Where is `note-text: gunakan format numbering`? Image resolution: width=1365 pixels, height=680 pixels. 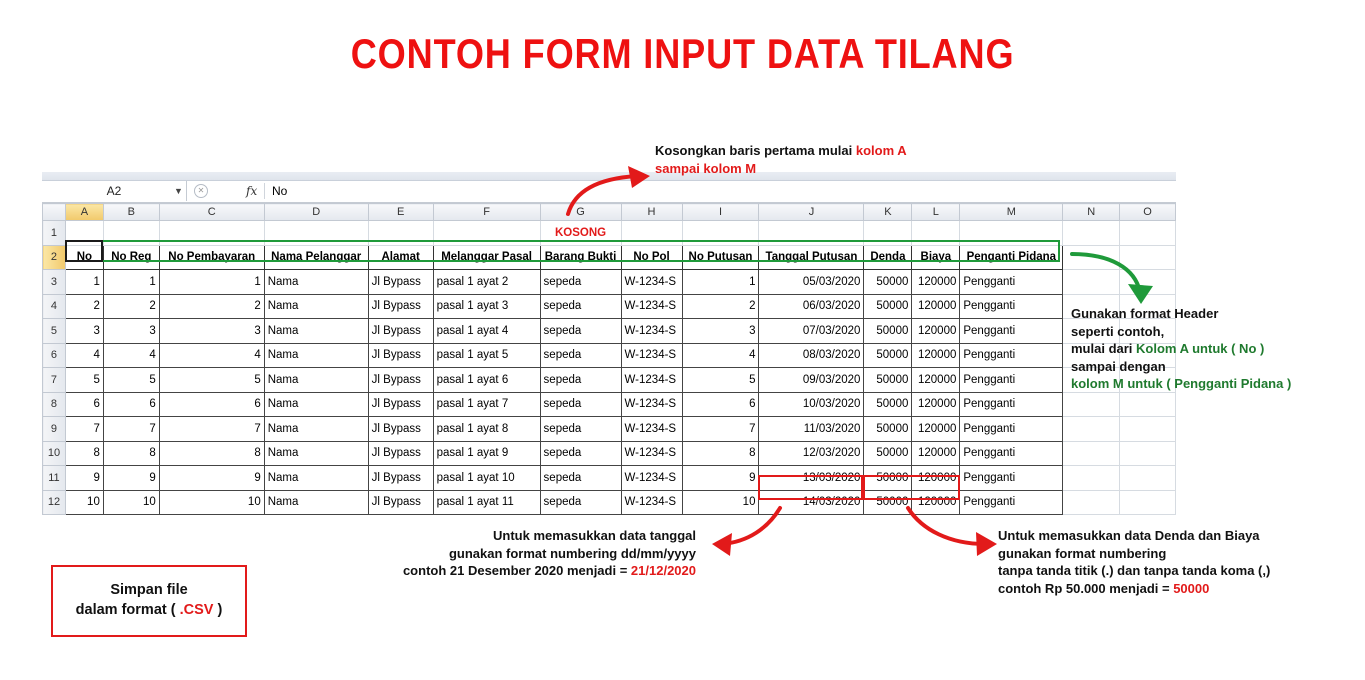
note-text: gunakan format numbering is located at coordinates (1082, 553).